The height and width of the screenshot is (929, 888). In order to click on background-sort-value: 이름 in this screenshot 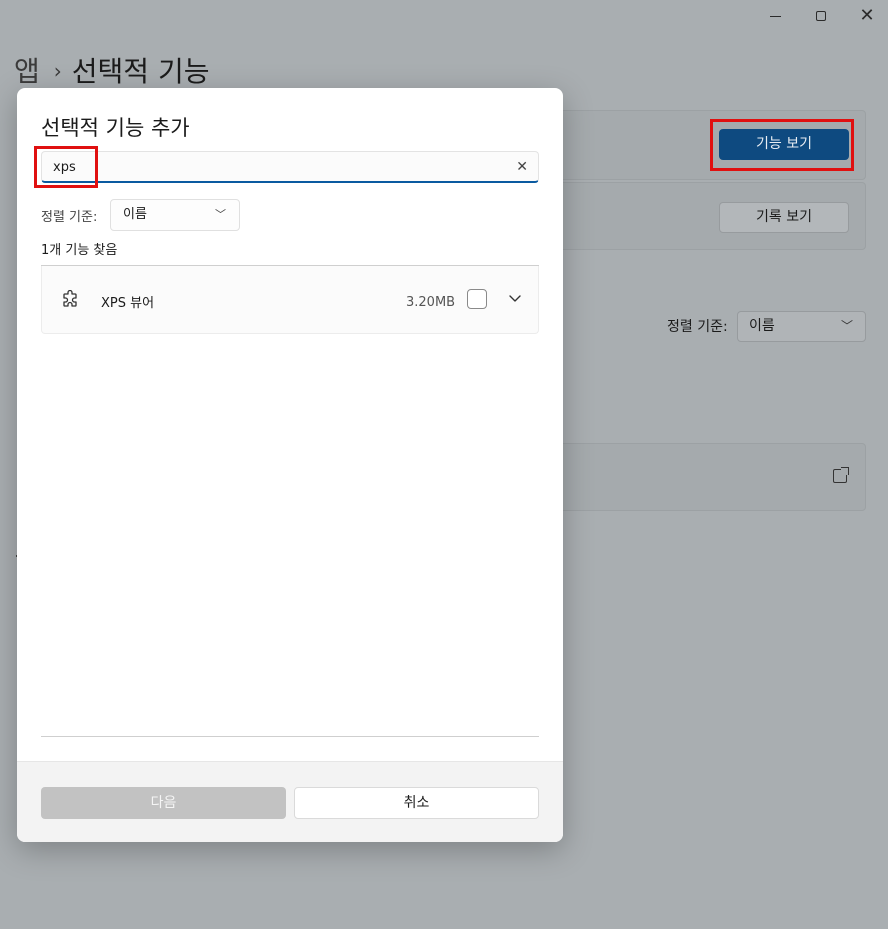, I will do `click(762, 326)`.